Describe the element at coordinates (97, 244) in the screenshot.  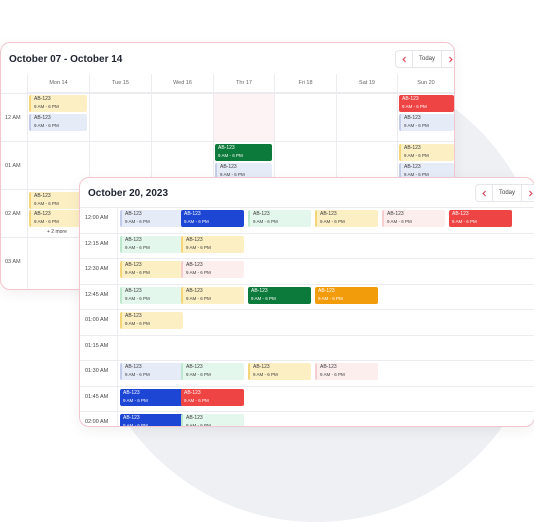
I see `time-label: 12:15 AM` at that location.